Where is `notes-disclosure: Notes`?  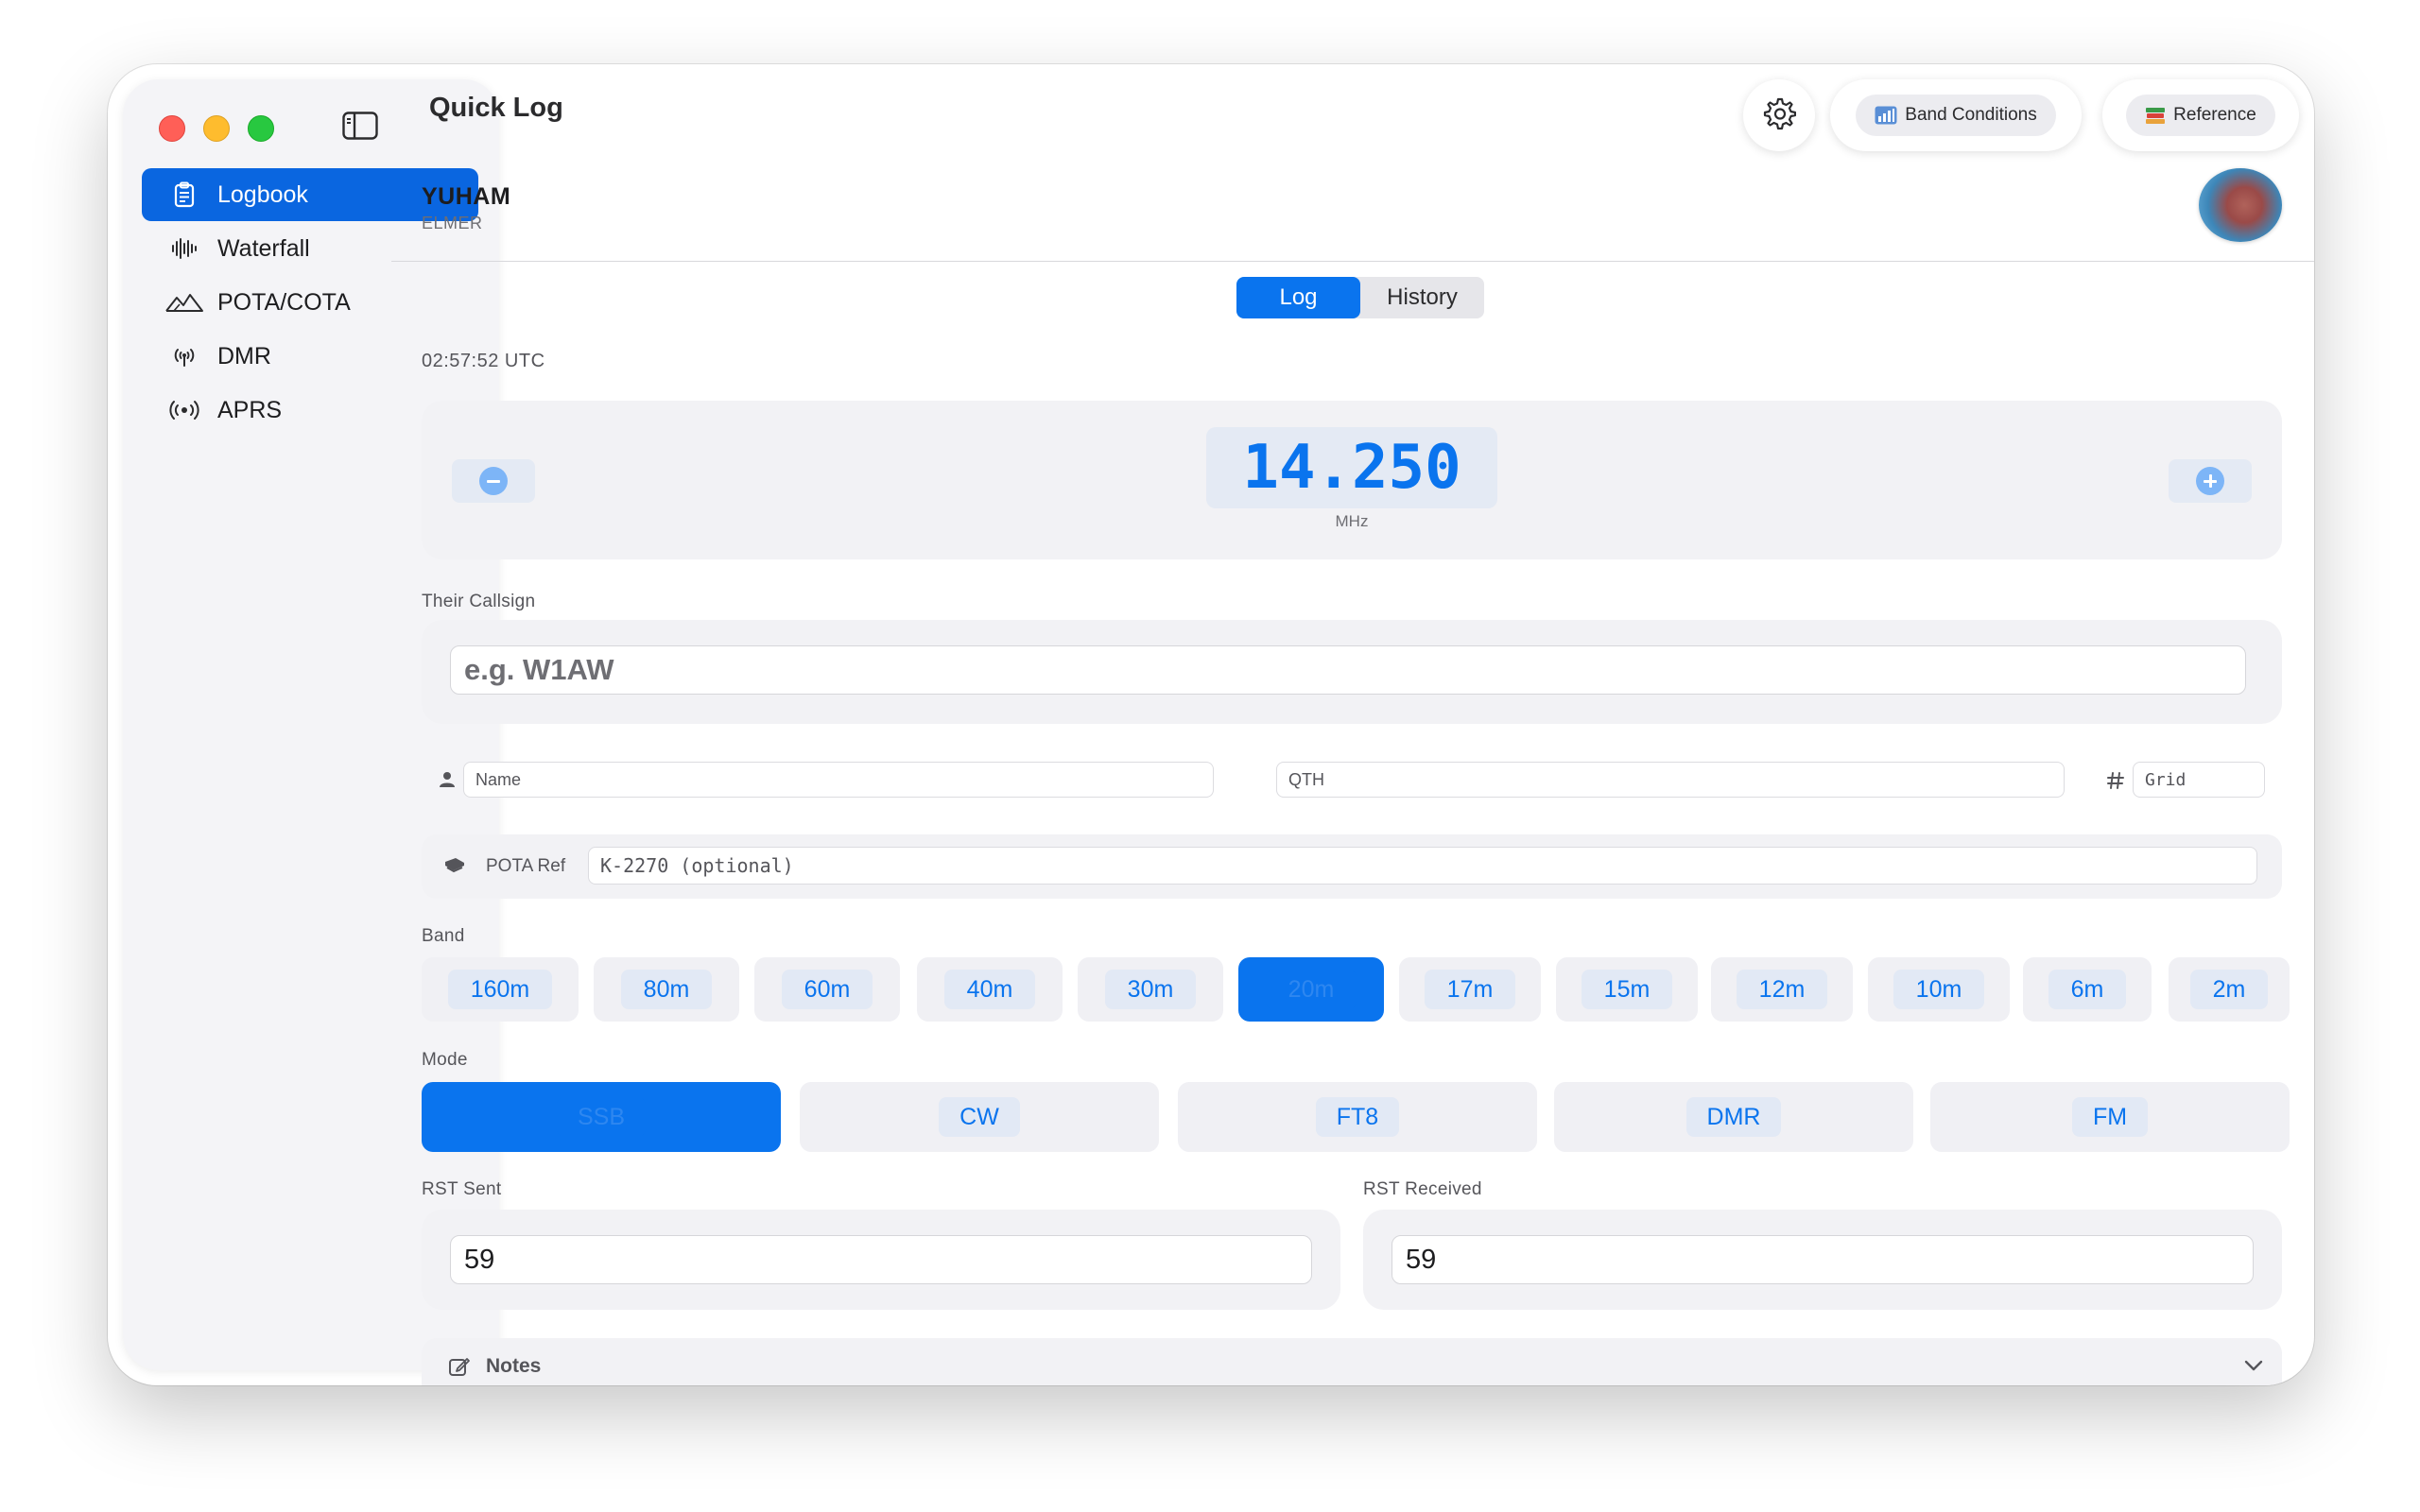
notes-disclosure: Notes is located at coordinates (1352, 1361).